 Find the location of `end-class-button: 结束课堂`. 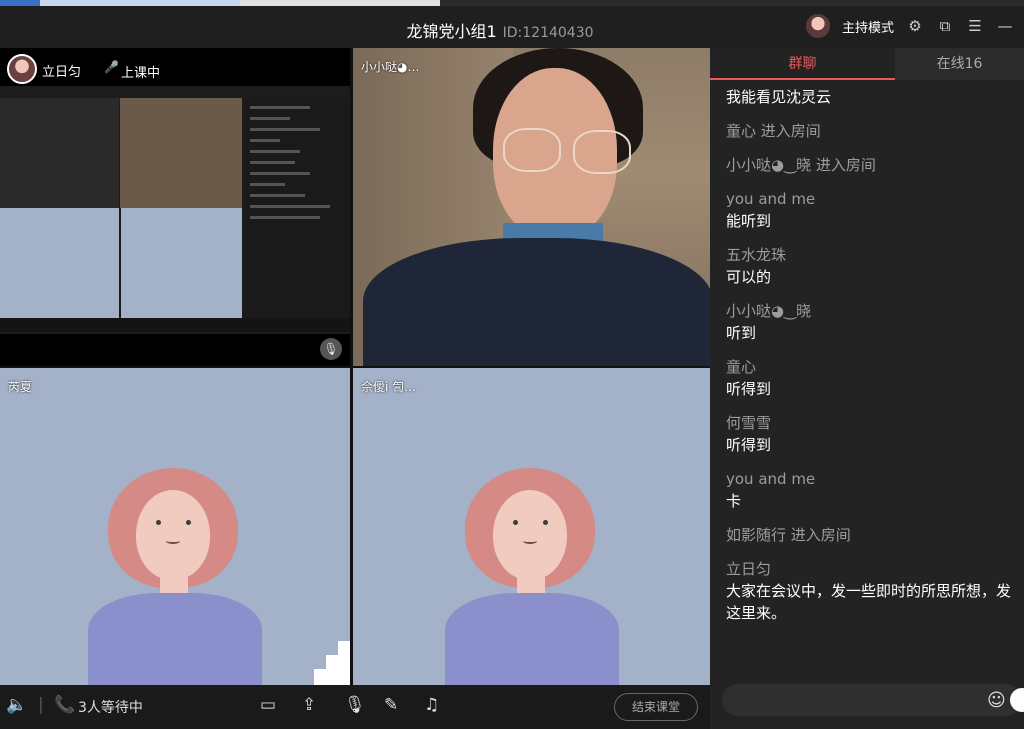

end-class-button: 结束课堂 is located at coordinates (656, 707).